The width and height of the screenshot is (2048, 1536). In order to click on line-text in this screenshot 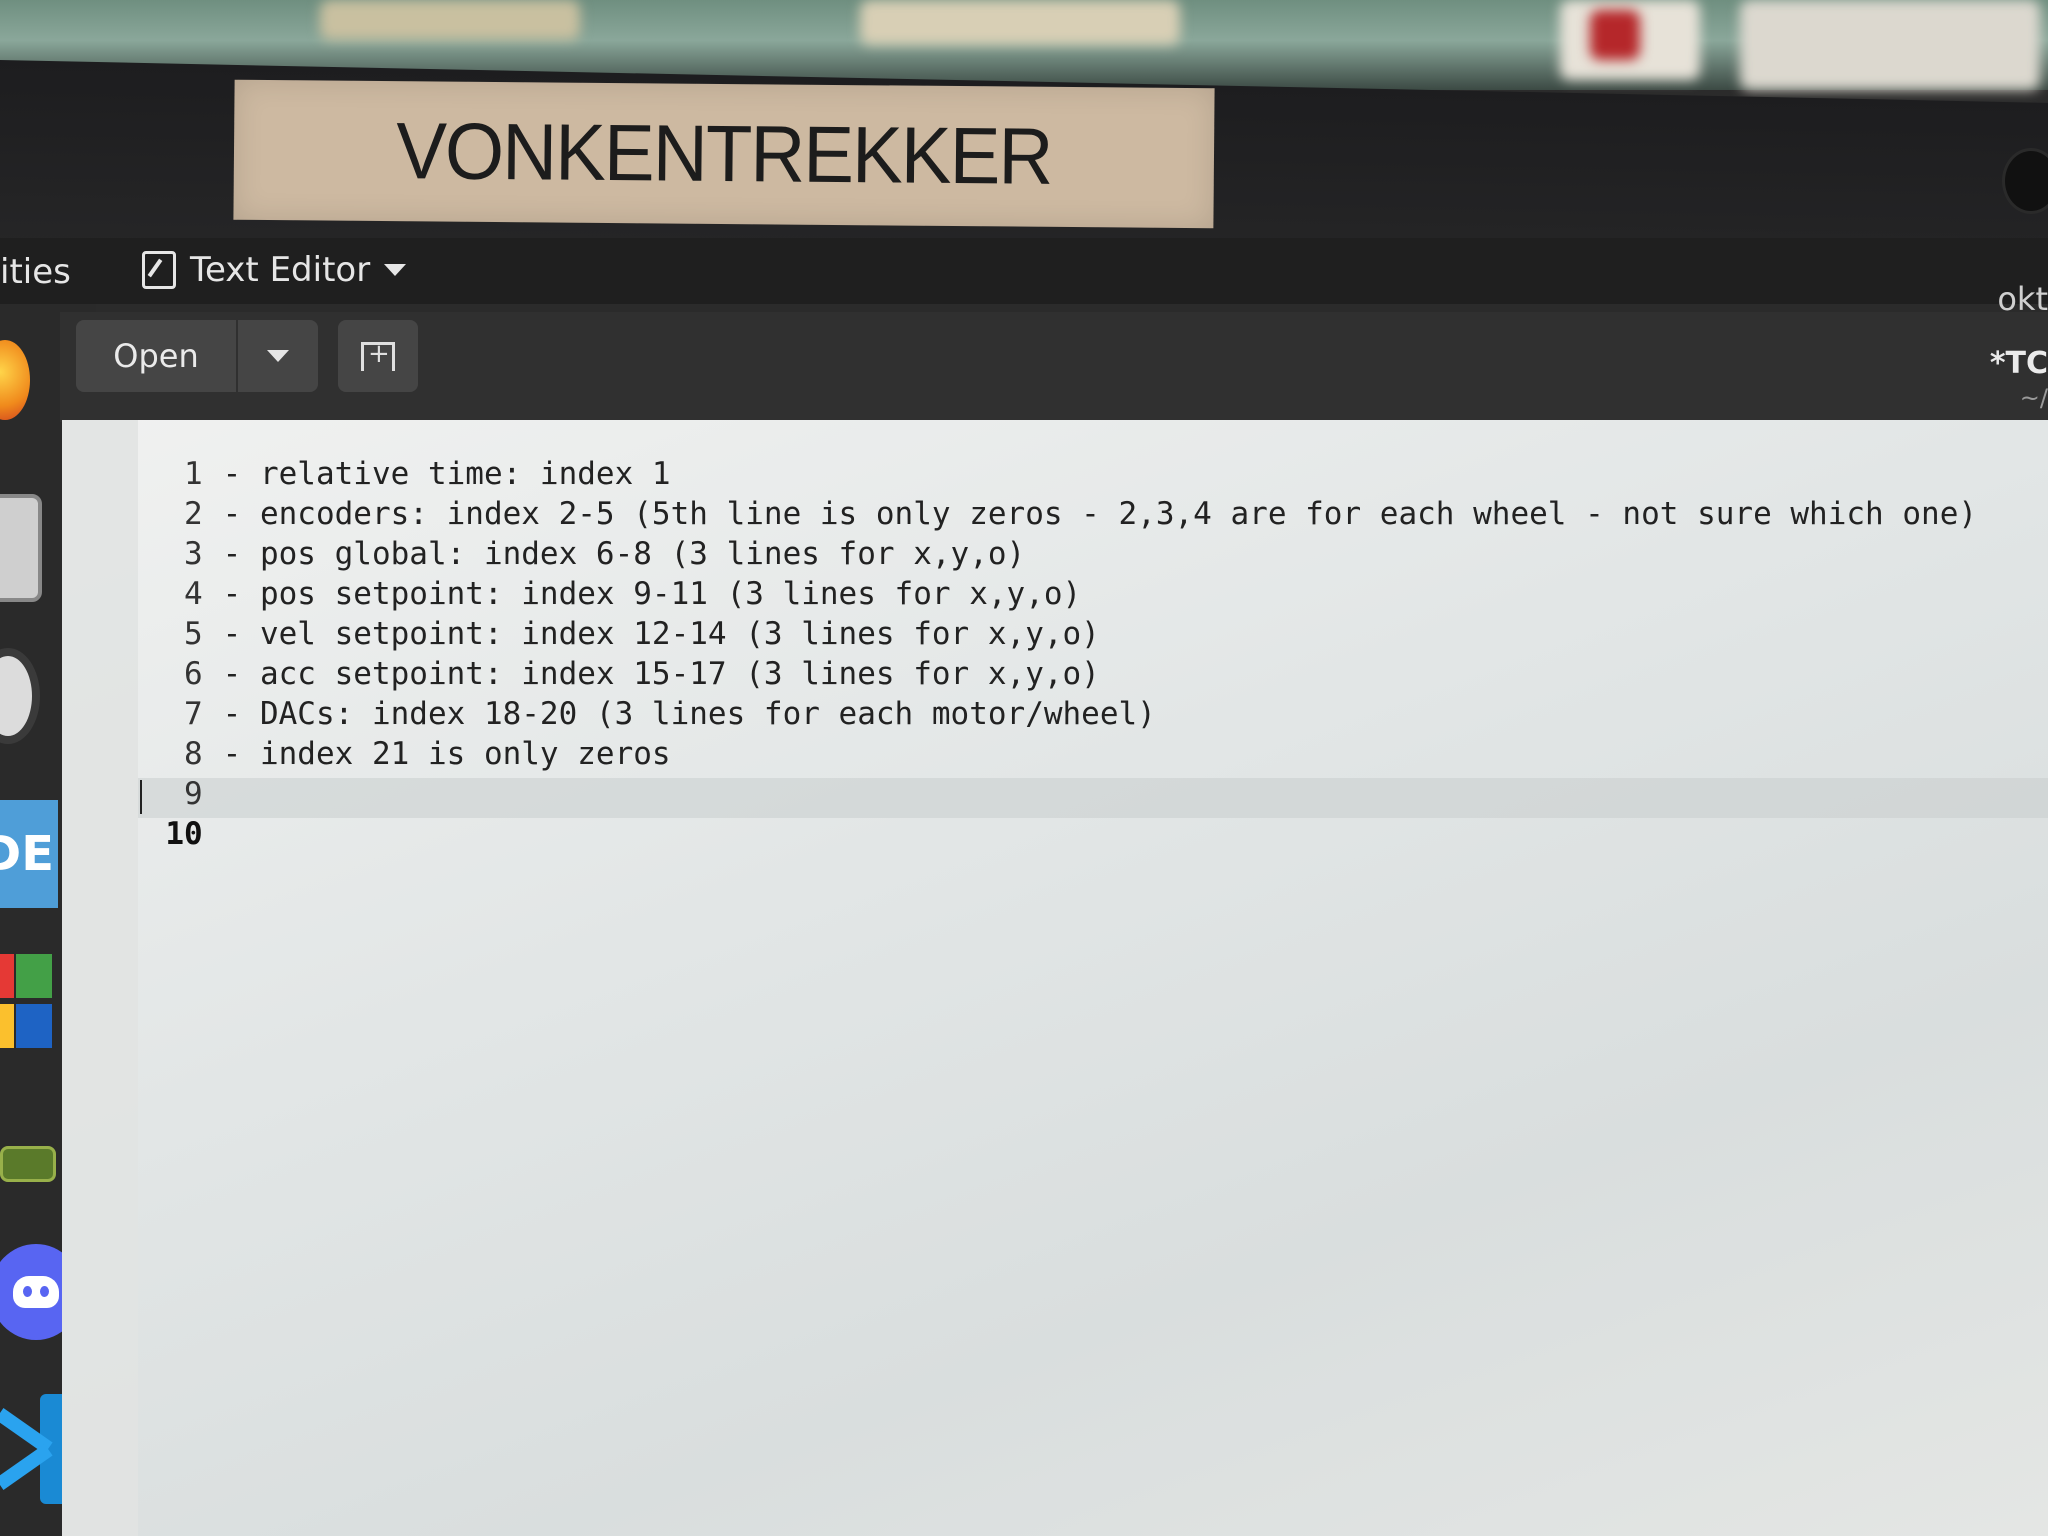, I will do `click(213, 834)`.